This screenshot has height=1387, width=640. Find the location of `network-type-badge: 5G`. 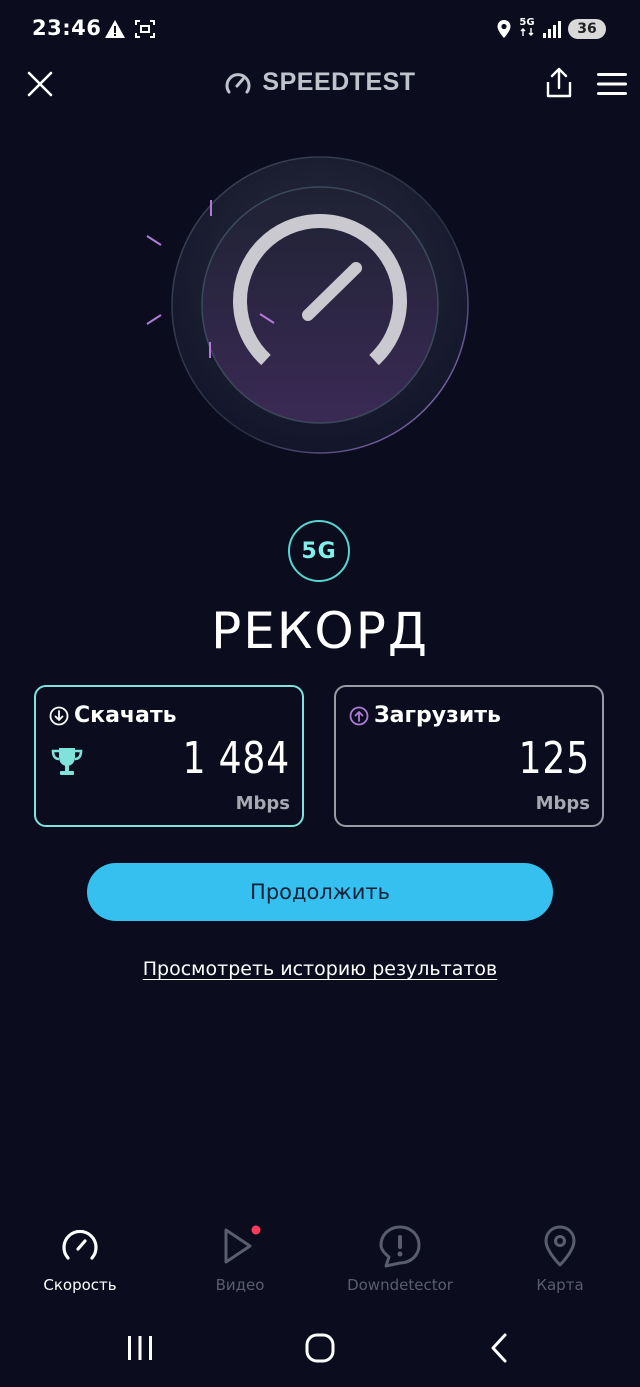

network-type-badge: 5G is located at coordinates (319, 551).